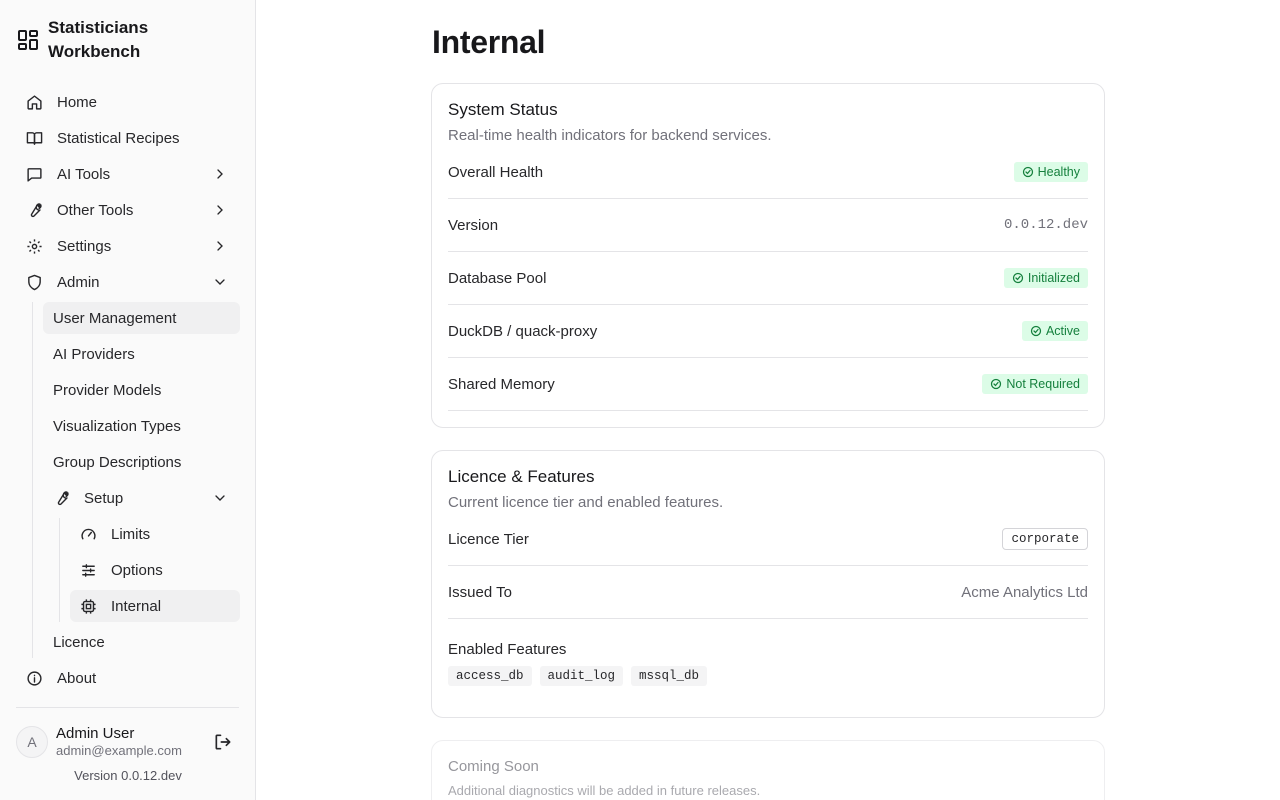 This screenshot has height=800, width=1280. What do you see at coordinates (34, 246) in the screenshot?
I see `gear-icon` at bounding box center [34, 246].